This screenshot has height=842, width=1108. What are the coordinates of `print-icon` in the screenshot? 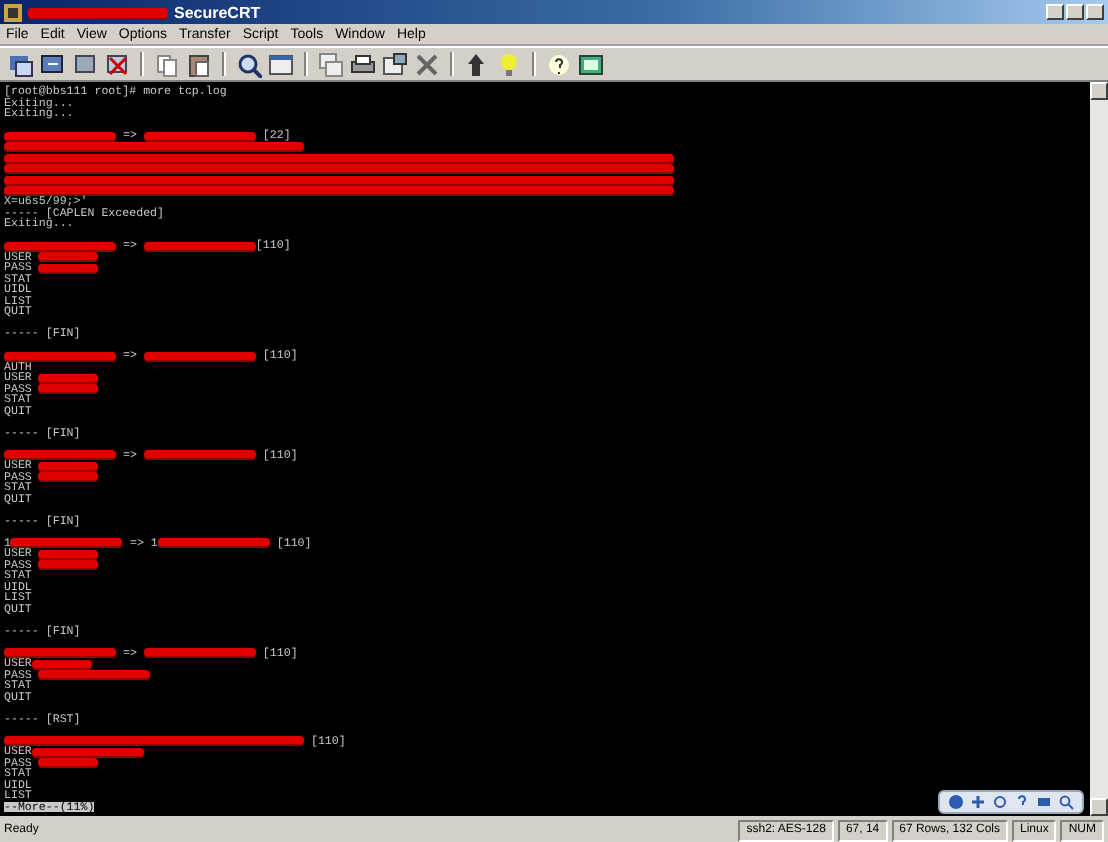 It's located at (363, 64).